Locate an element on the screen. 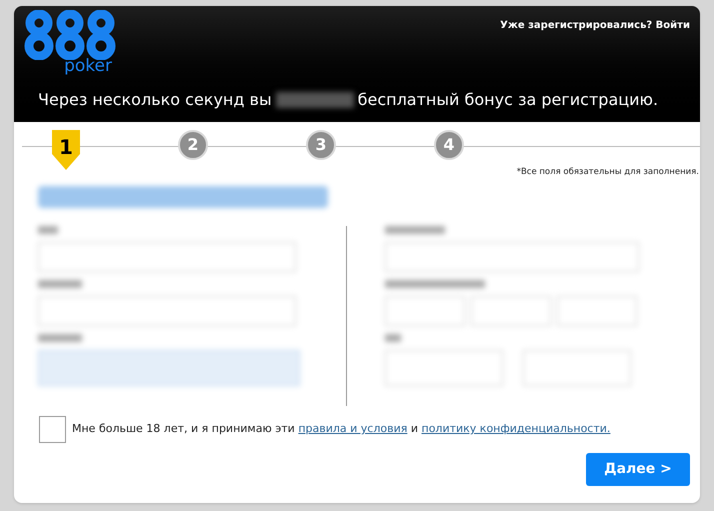 The image size is (714, 511). login-link: Уже зарегистрировались? Войти is located at coordinates (595, 46).